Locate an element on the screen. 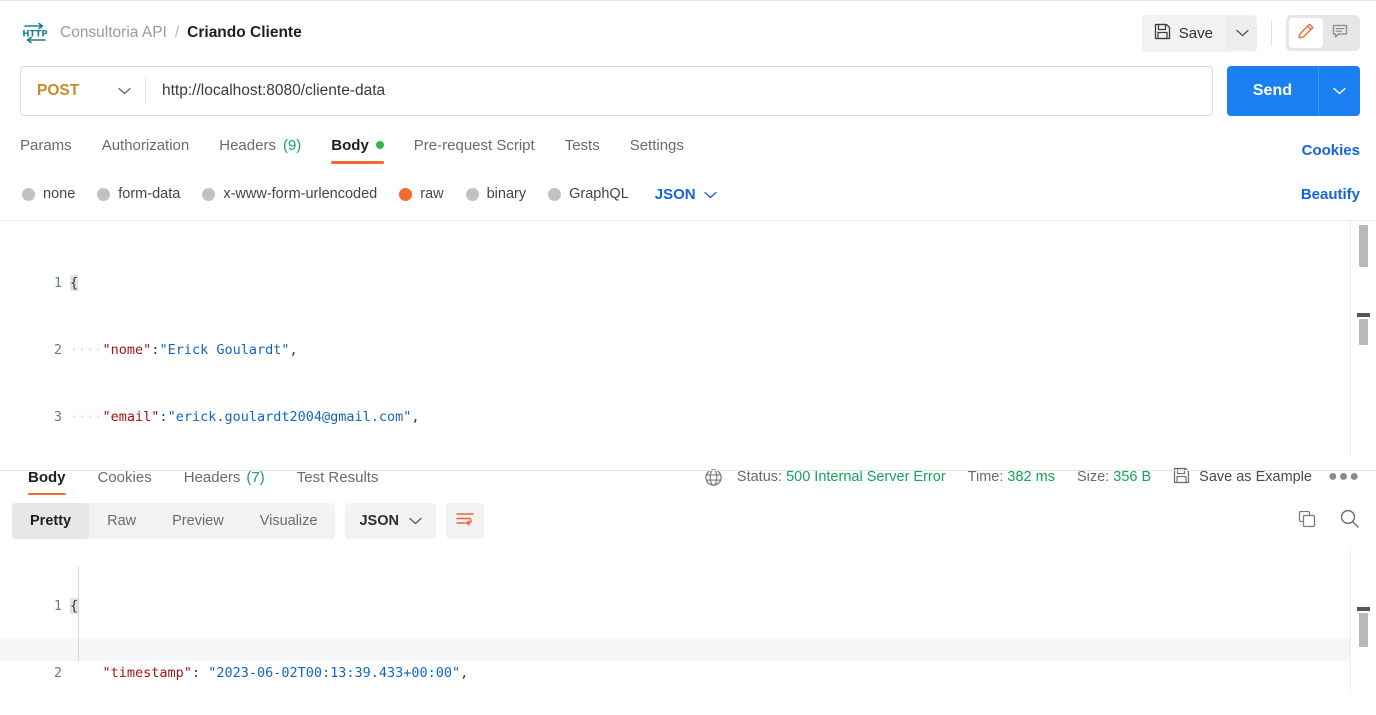  json-key: "email" is located at coordinates (131, 417).